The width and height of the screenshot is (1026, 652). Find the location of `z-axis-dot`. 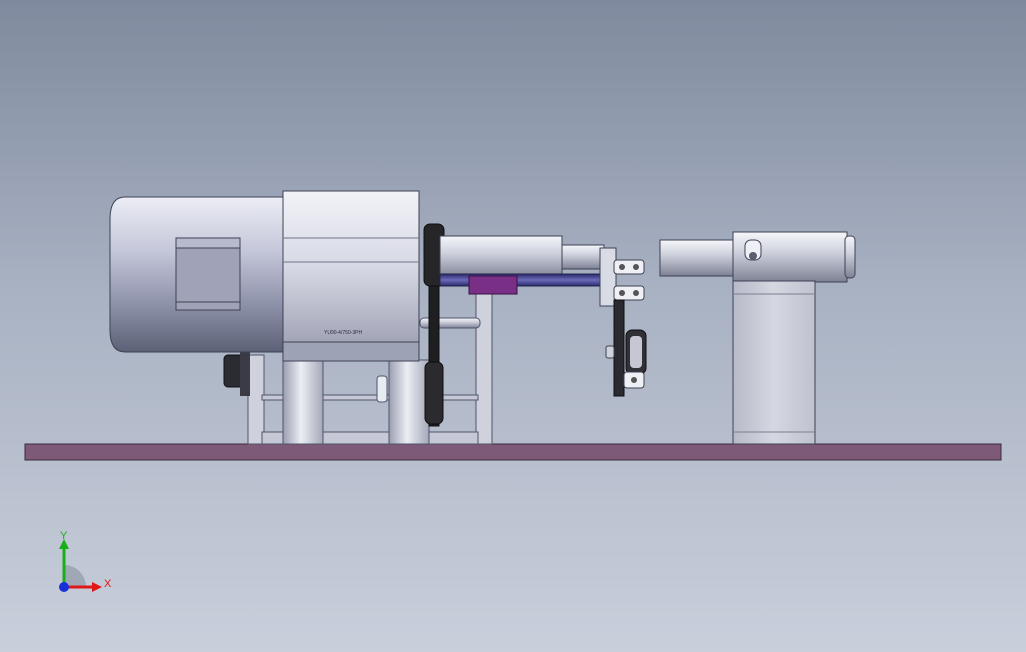

z-axis-dot is located at coordinates (64, 587).